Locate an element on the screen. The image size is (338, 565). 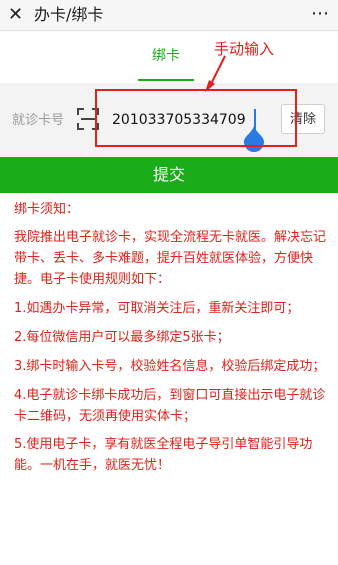
notice-rule-2: 2.每位微信用户可以最多绑定5张卡； is located at coordinates (122, 337).